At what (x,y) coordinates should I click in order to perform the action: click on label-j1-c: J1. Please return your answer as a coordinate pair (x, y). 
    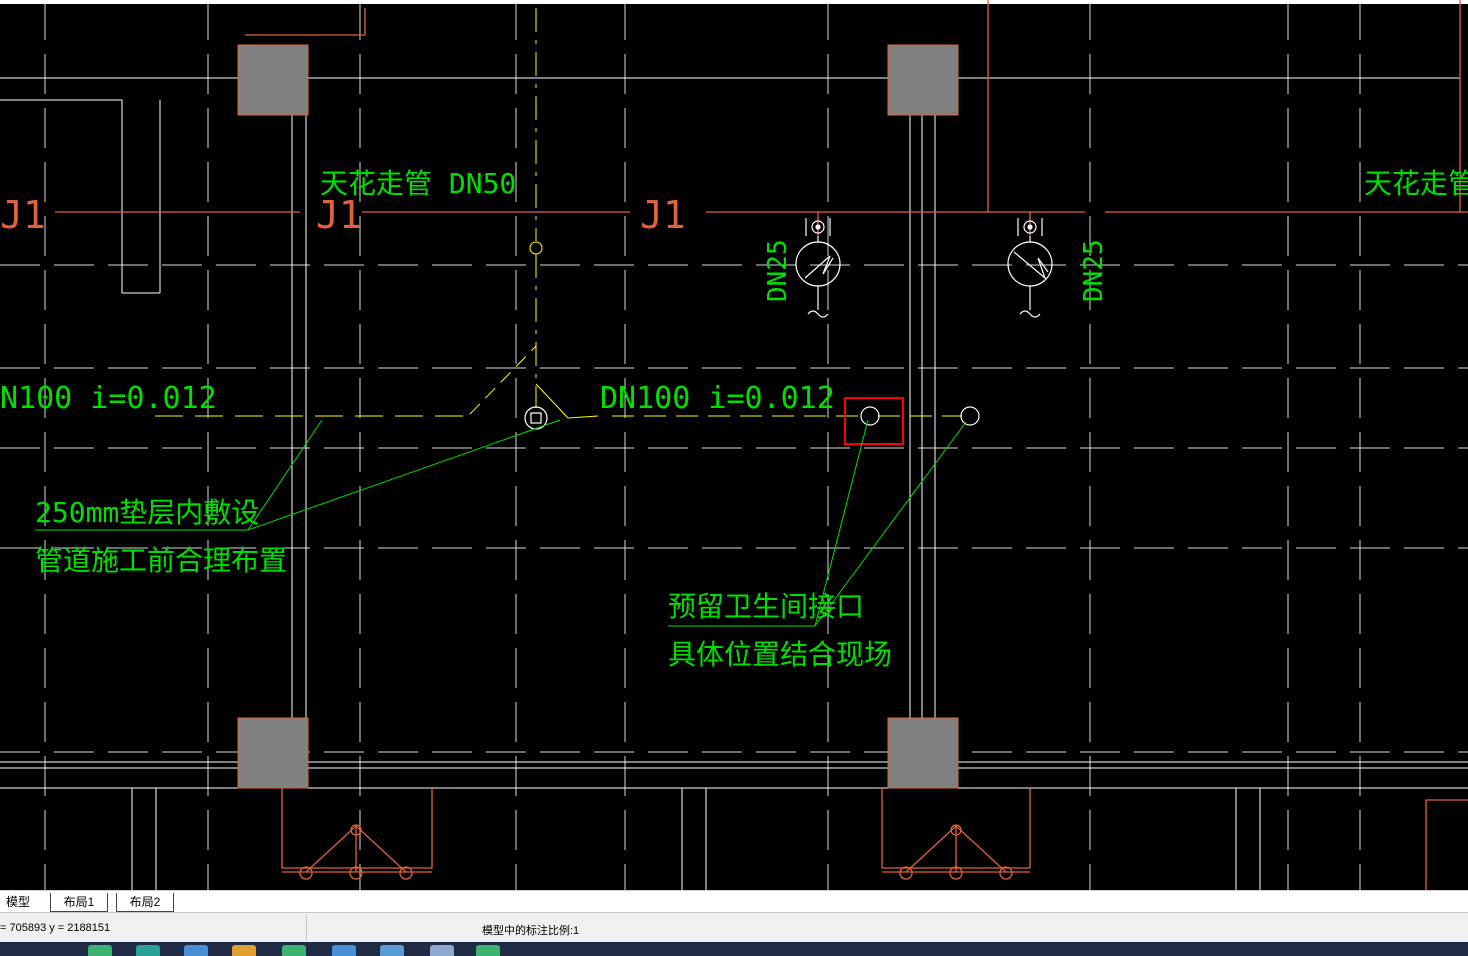
    Looking at the image, I should click on (663, 215).